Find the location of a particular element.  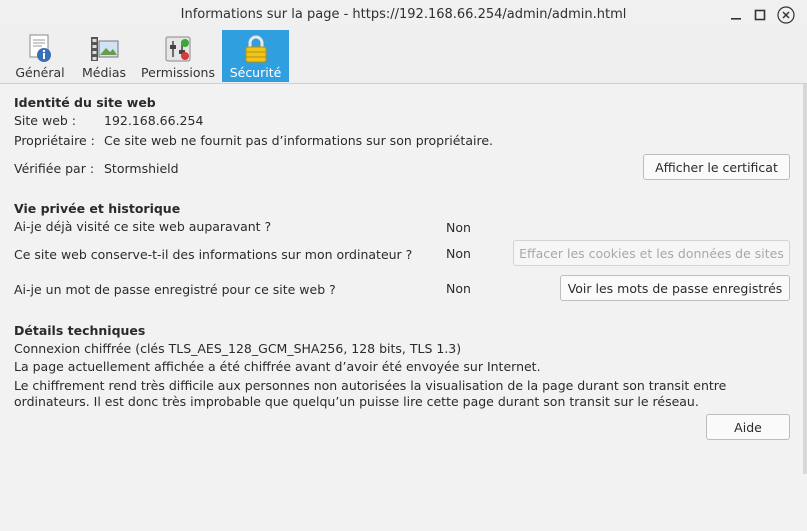

general-info-icon is located at coordinates (40, 49).